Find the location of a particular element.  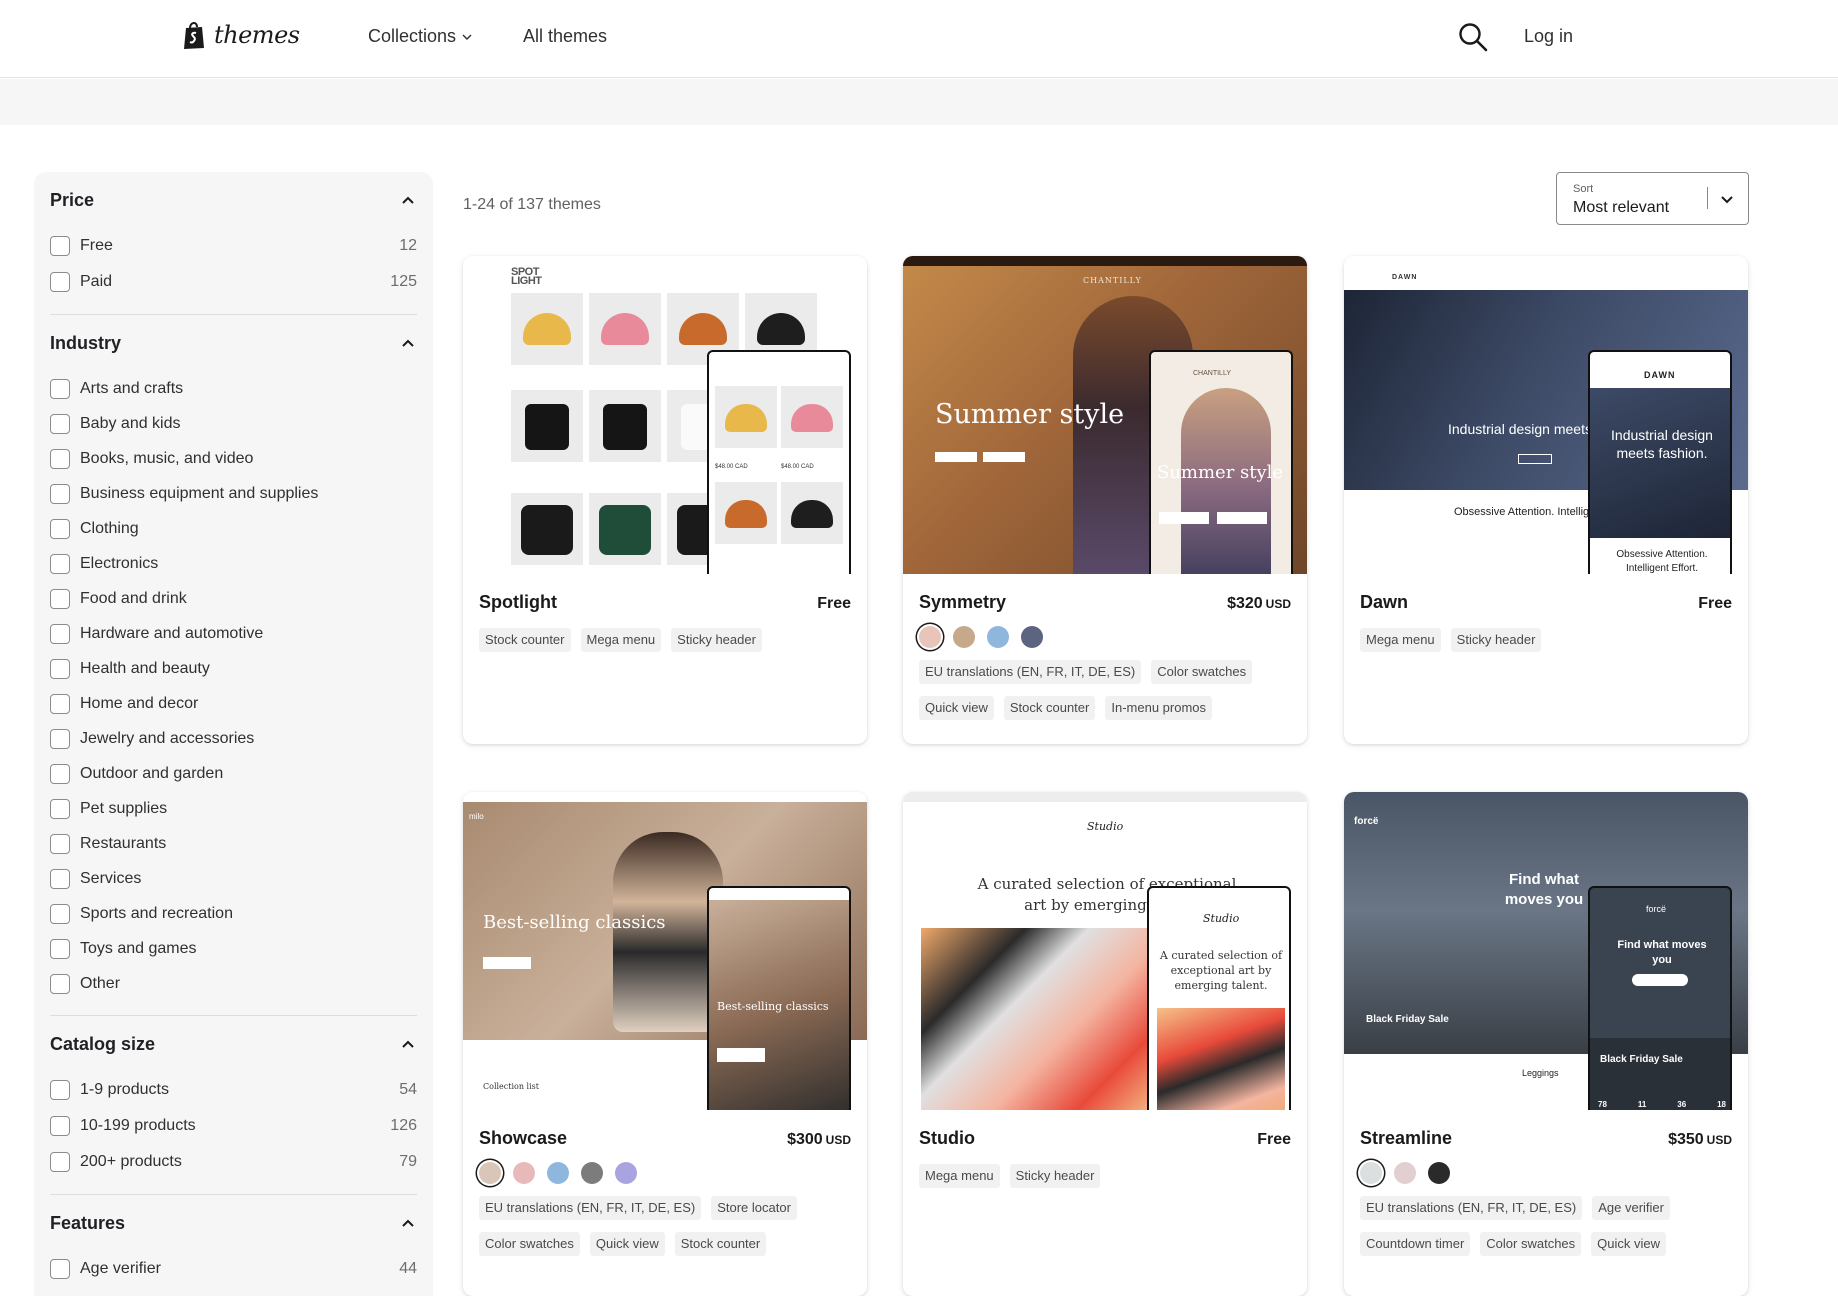

filter-label: Business equipment and supplies is located at coordinates (199, 493).